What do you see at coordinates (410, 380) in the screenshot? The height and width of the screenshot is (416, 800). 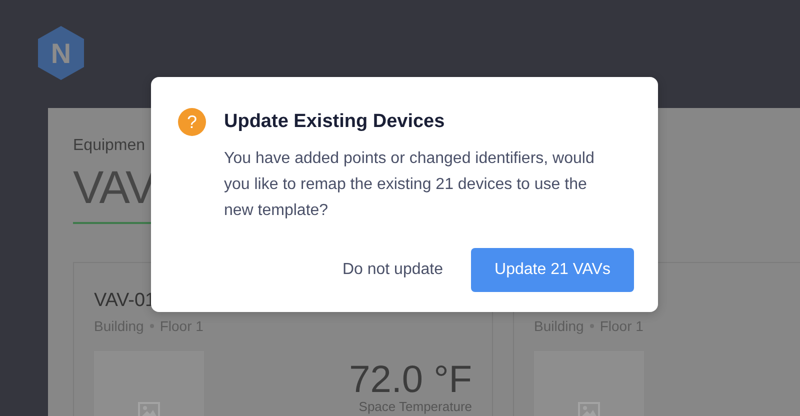 I see `temperature-reading: 72.0 °F` at bounding box center [410, 380].